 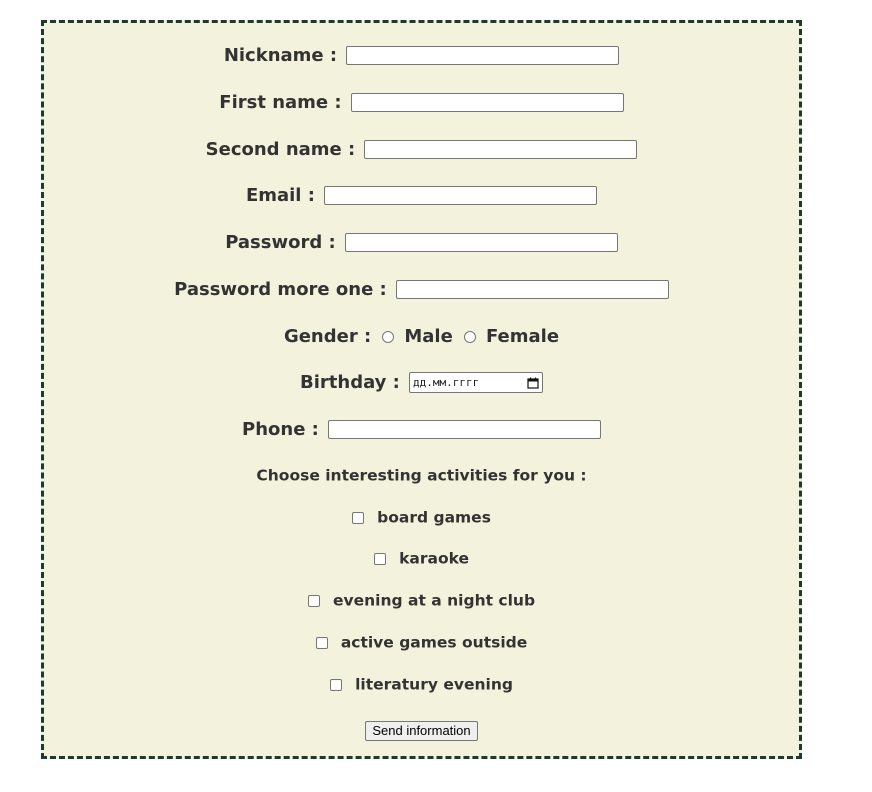 What do you see at coordinates (379, 558) in the screenshot?
I see `activity-checkbox-karaoke` at bounding box center [379, 558].